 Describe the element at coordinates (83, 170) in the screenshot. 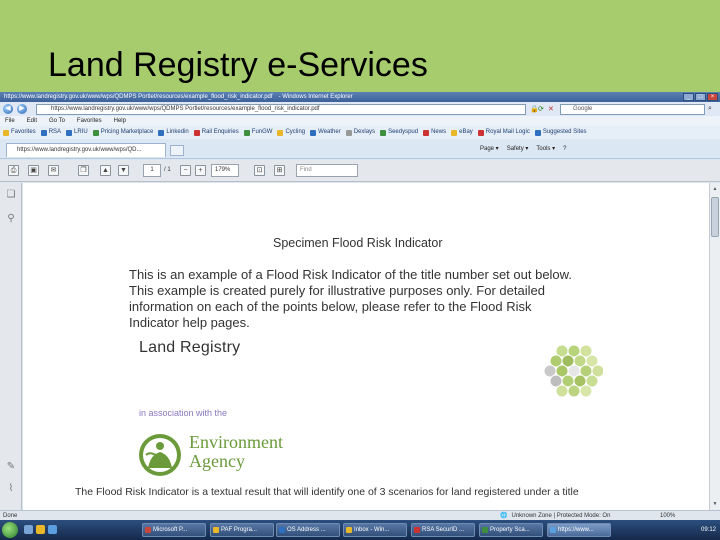

I see `pages-icon: ❐` at that location.